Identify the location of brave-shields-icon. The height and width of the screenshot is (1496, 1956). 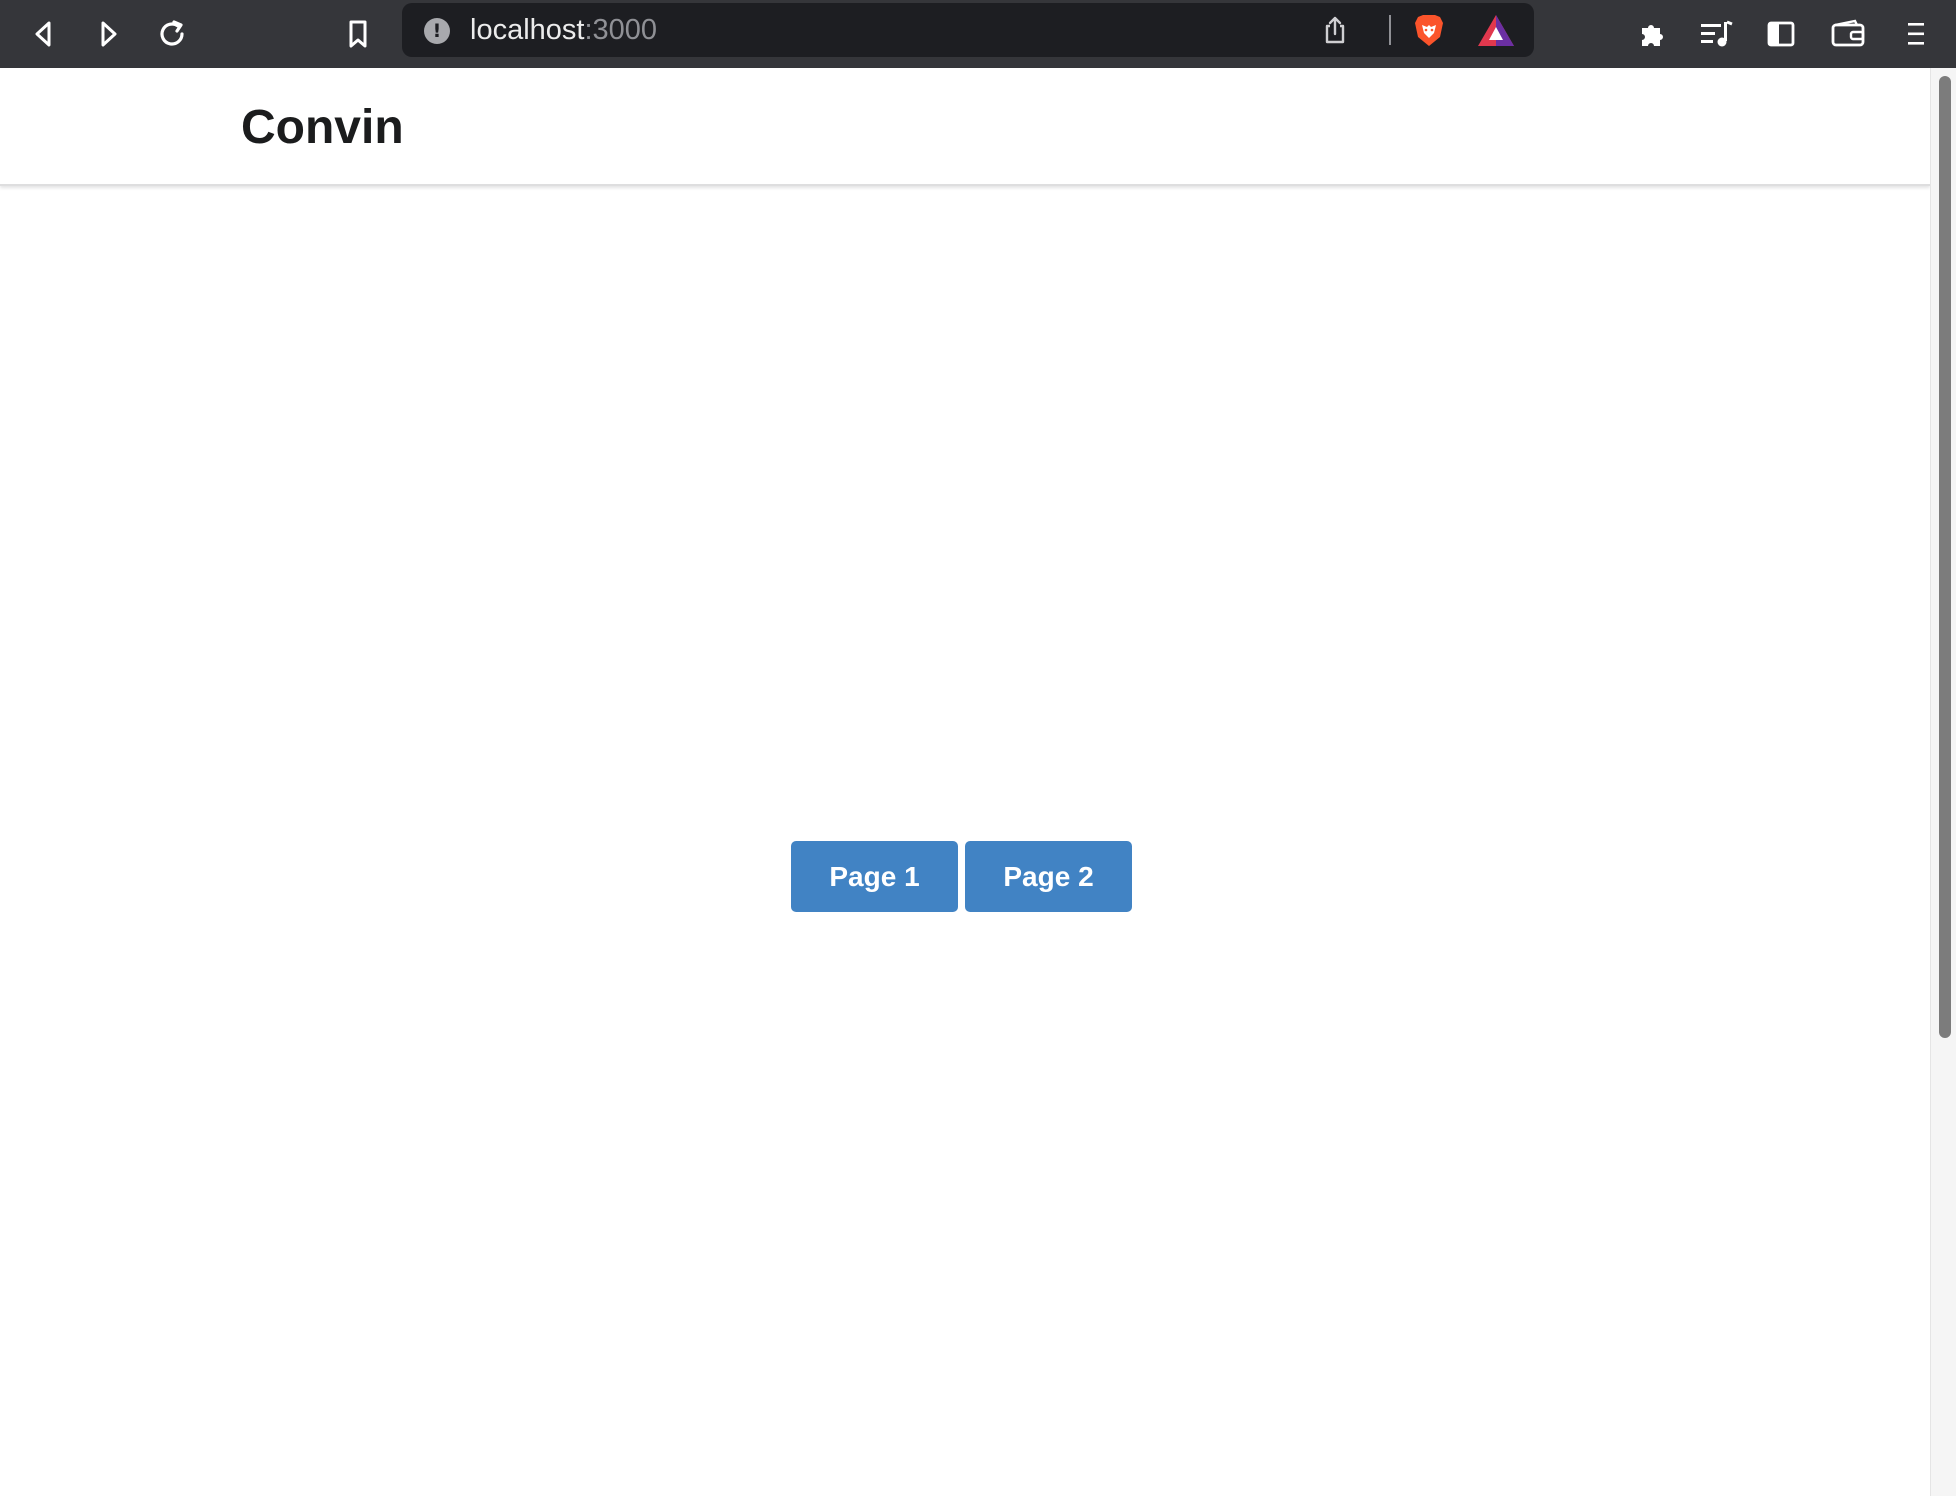
(1429, 30).